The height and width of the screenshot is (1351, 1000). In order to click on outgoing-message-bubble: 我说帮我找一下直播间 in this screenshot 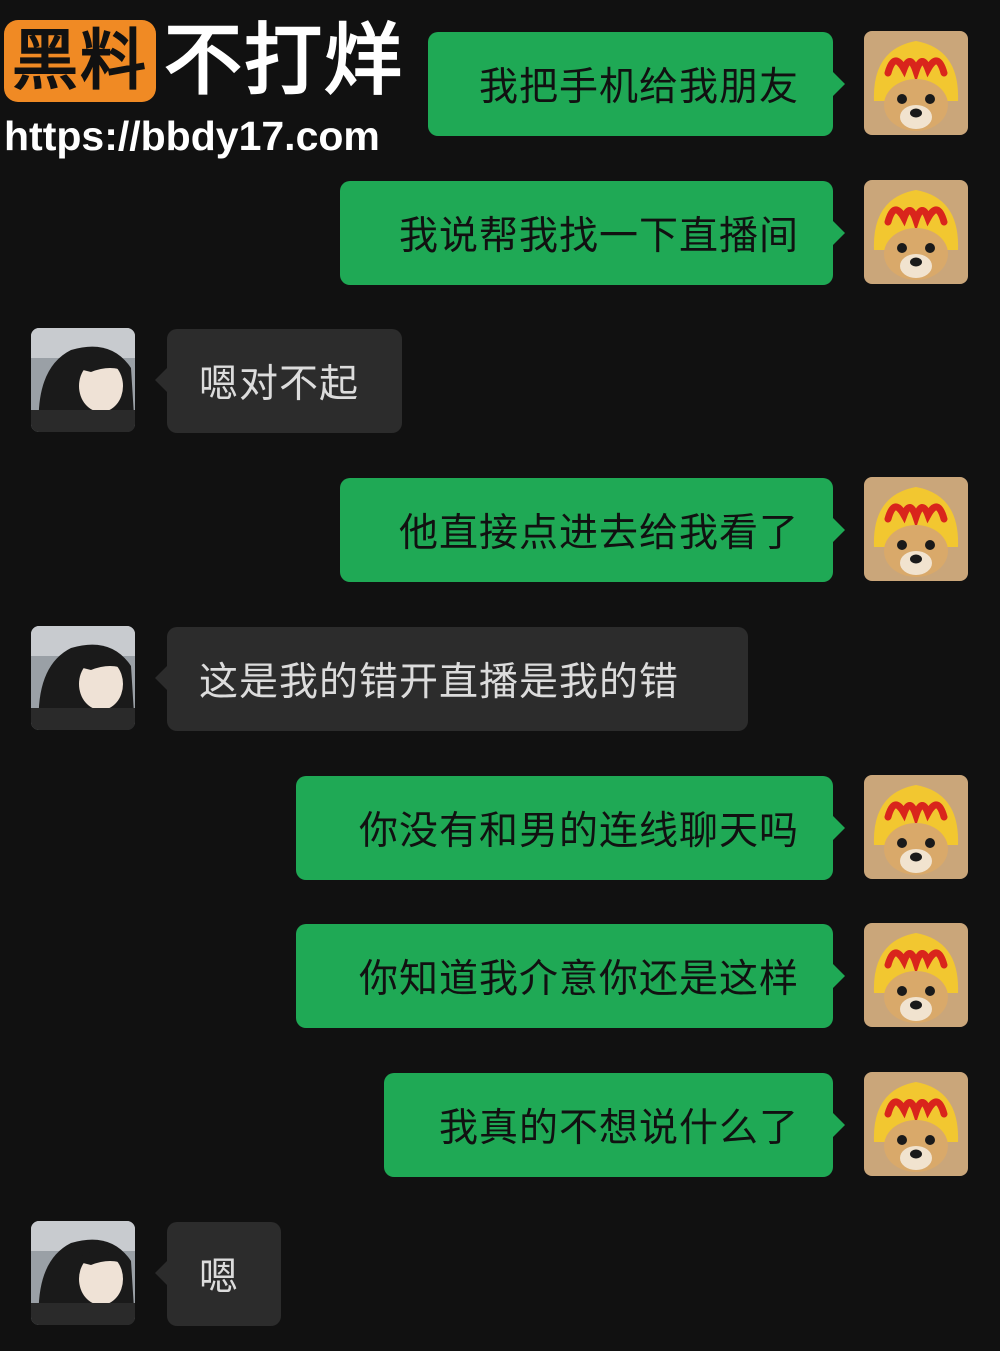, I will do `click(586, 233)`.